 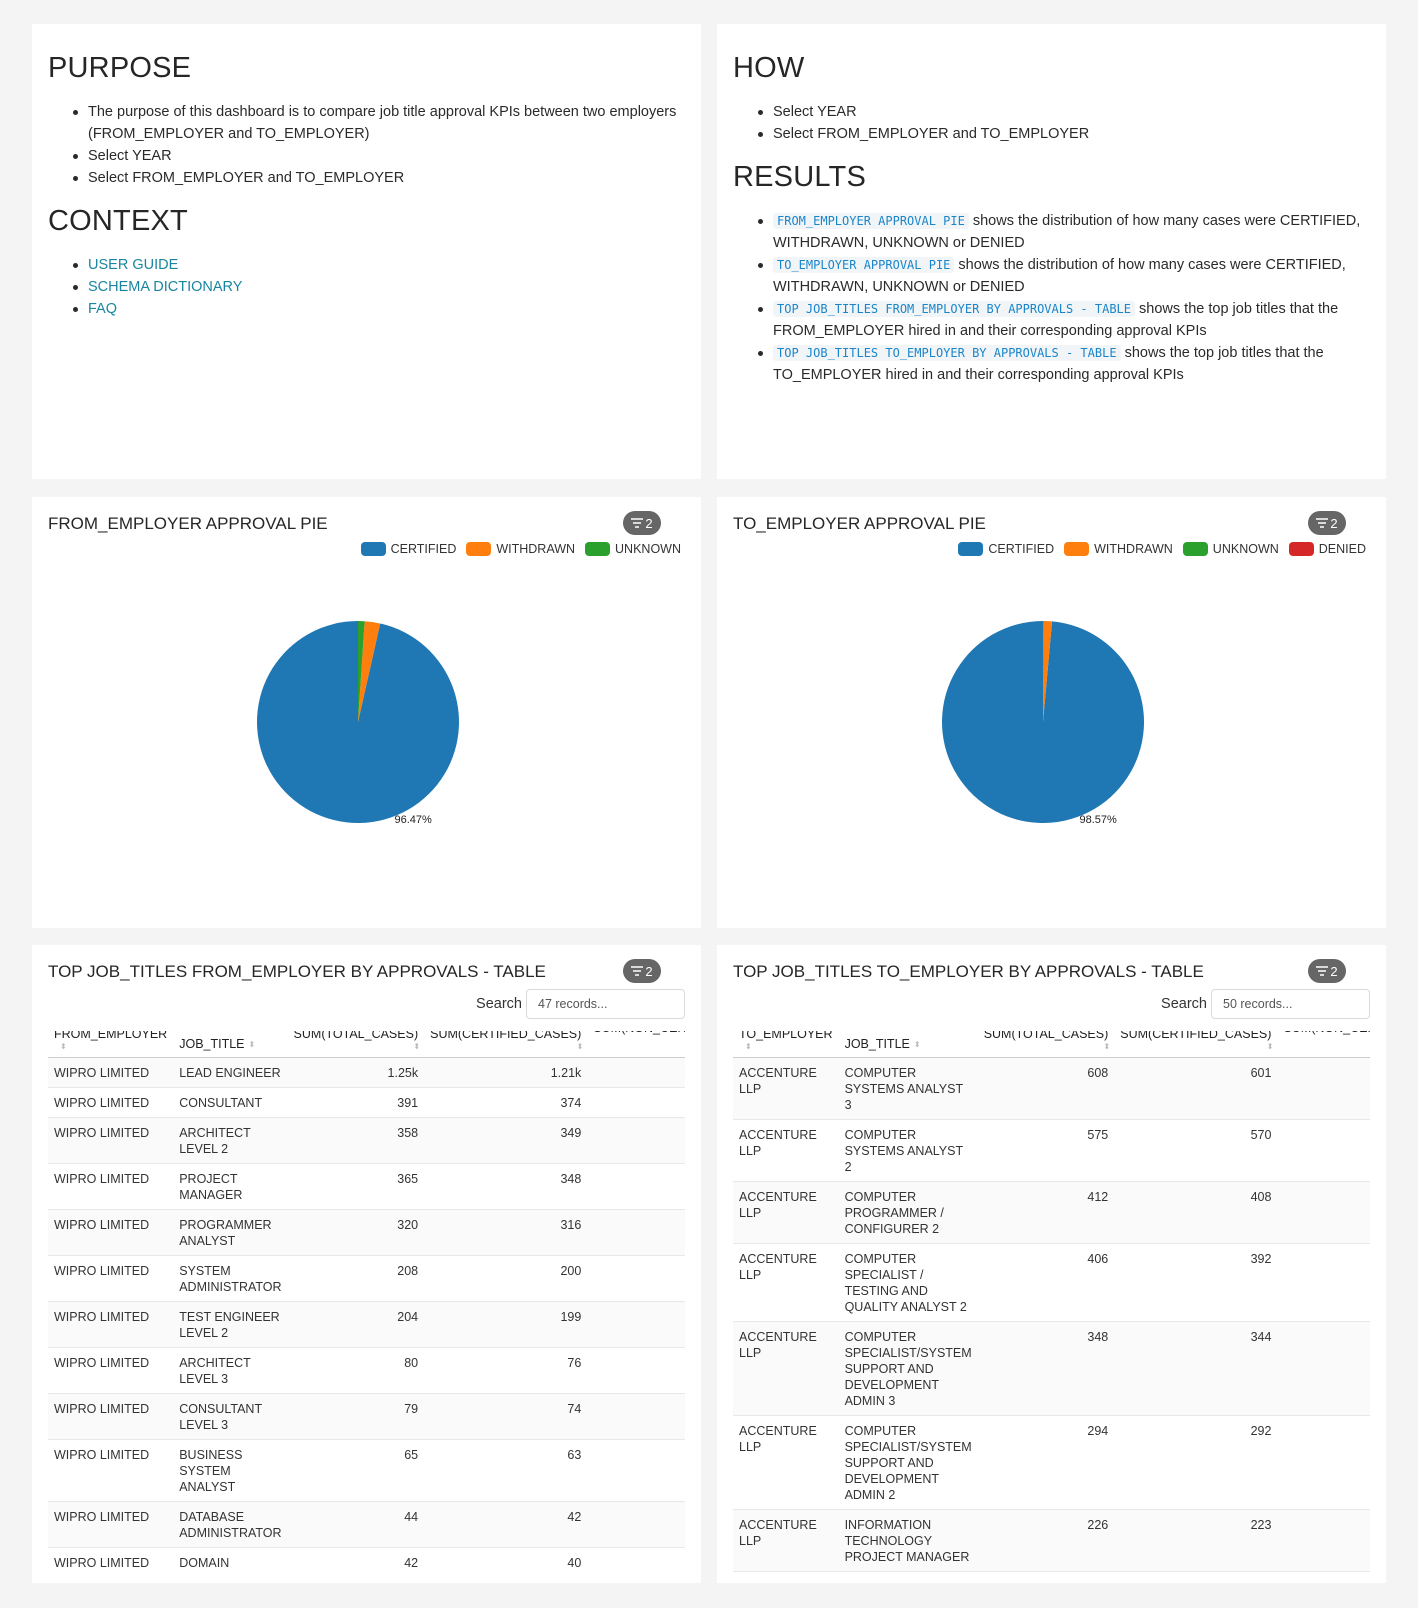 What do you see at coordinates (366, 1072) in the screenshot?
I see `table-row: WIPRO LIMITED LEAD ENGINEER 1.25k 1.21k` at bounding box center [366, 1072].